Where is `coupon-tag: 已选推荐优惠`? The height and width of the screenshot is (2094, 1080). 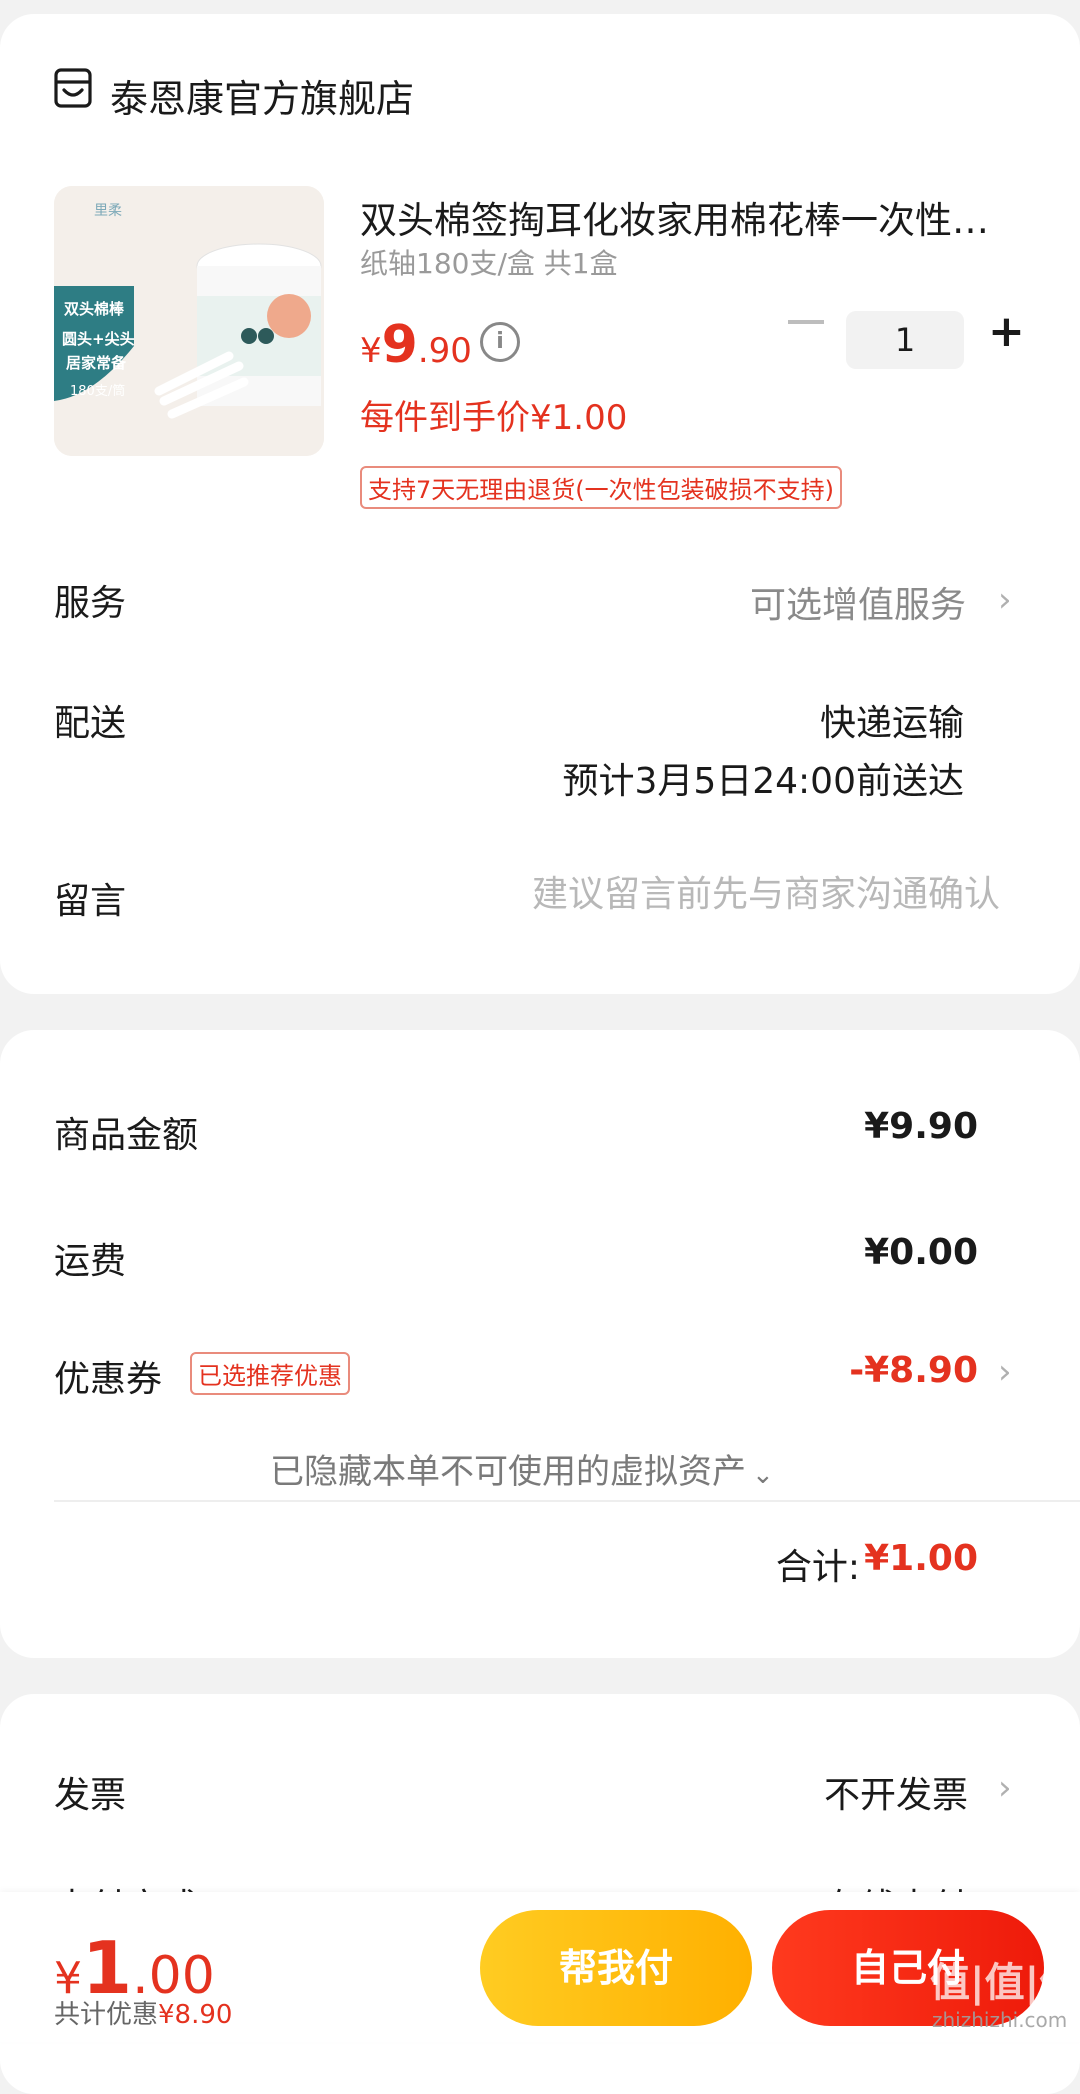 coupon-tag: 已选推荐优惠 is located at coordinates (270, 1373).